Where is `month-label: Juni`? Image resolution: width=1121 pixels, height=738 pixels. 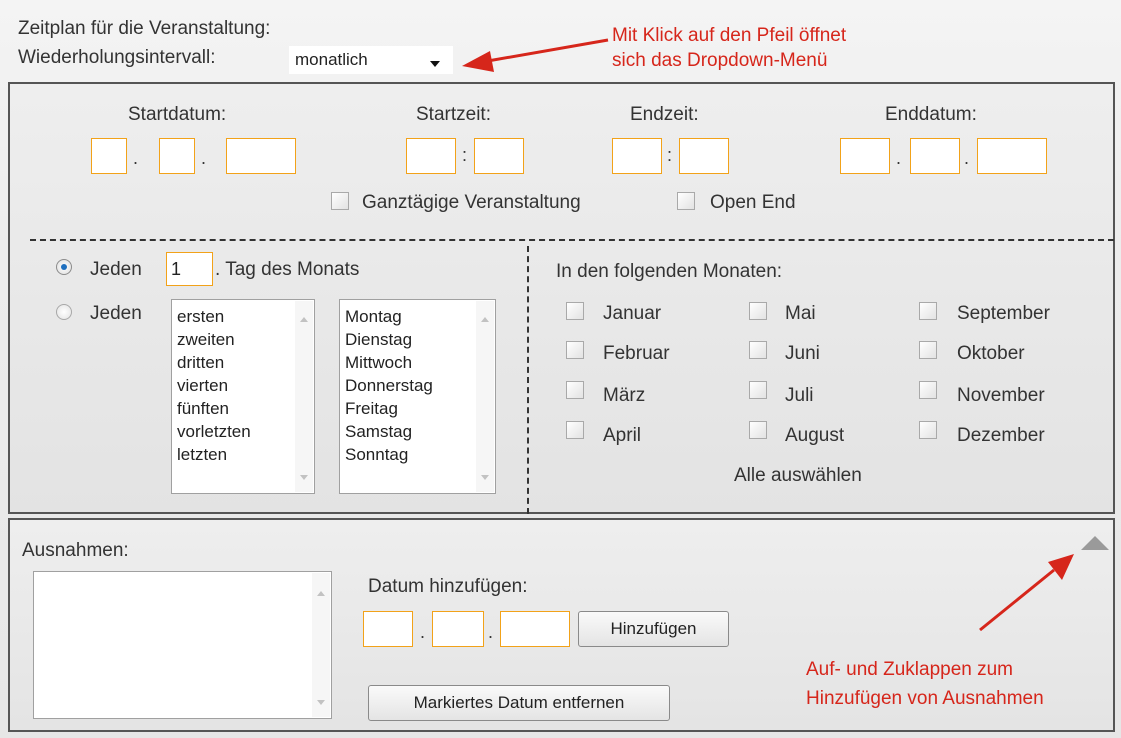
month-label: Juni is located at coordinates (802, 353).